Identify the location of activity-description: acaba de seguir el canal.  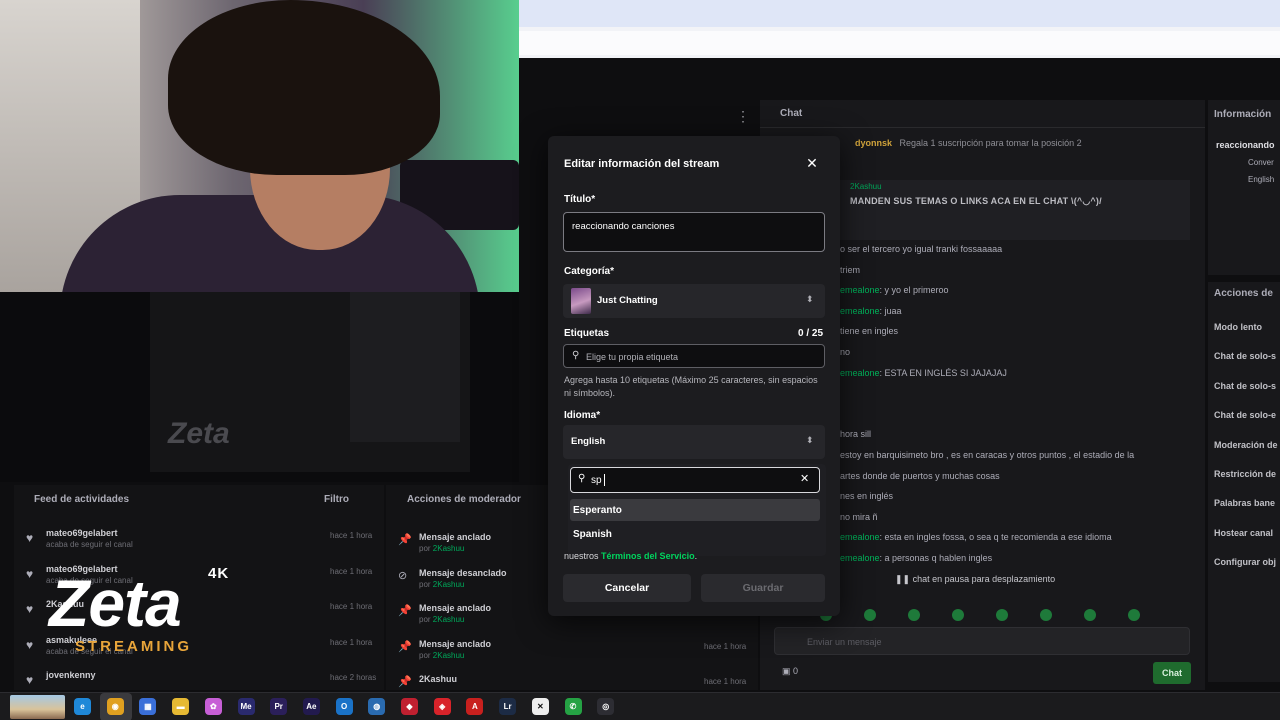
(89, 544).